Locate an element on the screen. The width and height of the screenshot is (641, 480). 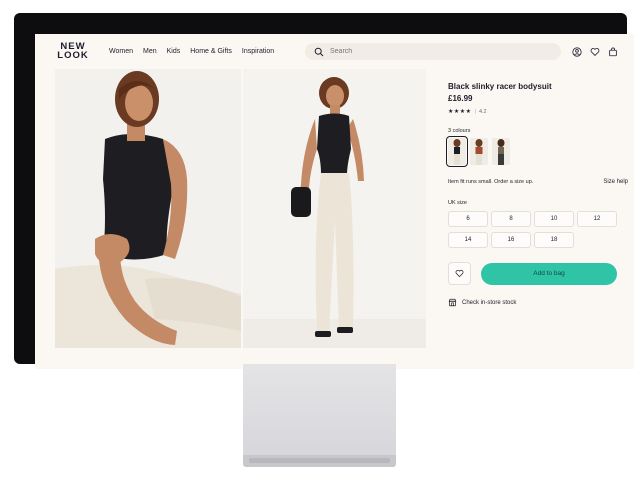
purchase-actions: Add to bag is located at coordinates (538, 273).